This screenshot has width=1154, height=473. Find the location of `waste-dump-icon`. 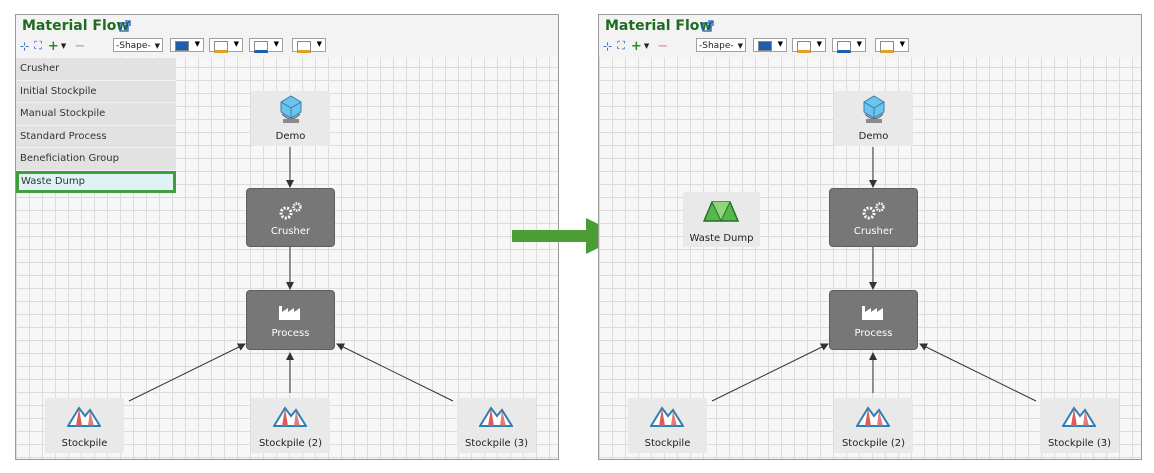

waste-dump-icon is located at coordinates (721, 212).